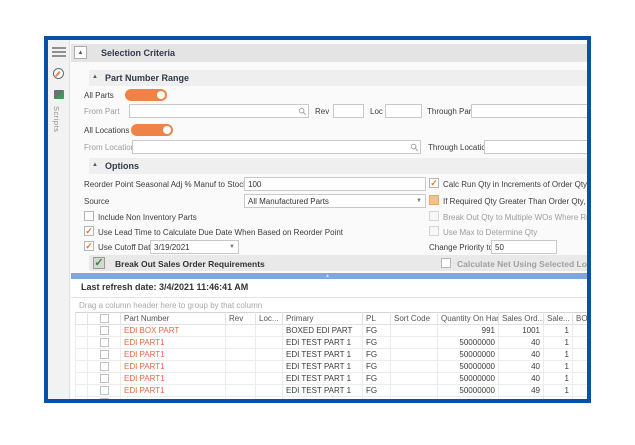 This screenshot has width=635, height=445. I want to click on column-header-primary: Primary, so click(322, 318).